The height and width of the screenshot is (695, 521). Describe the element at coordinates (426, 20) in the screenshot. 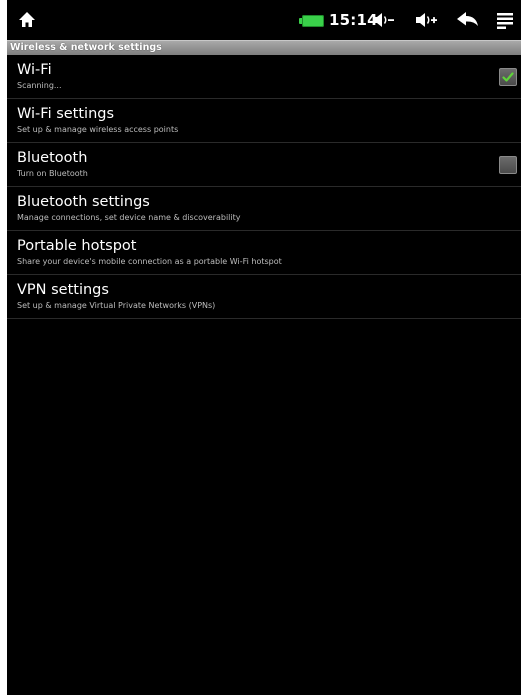

I see `volume-up-icon` at that location.